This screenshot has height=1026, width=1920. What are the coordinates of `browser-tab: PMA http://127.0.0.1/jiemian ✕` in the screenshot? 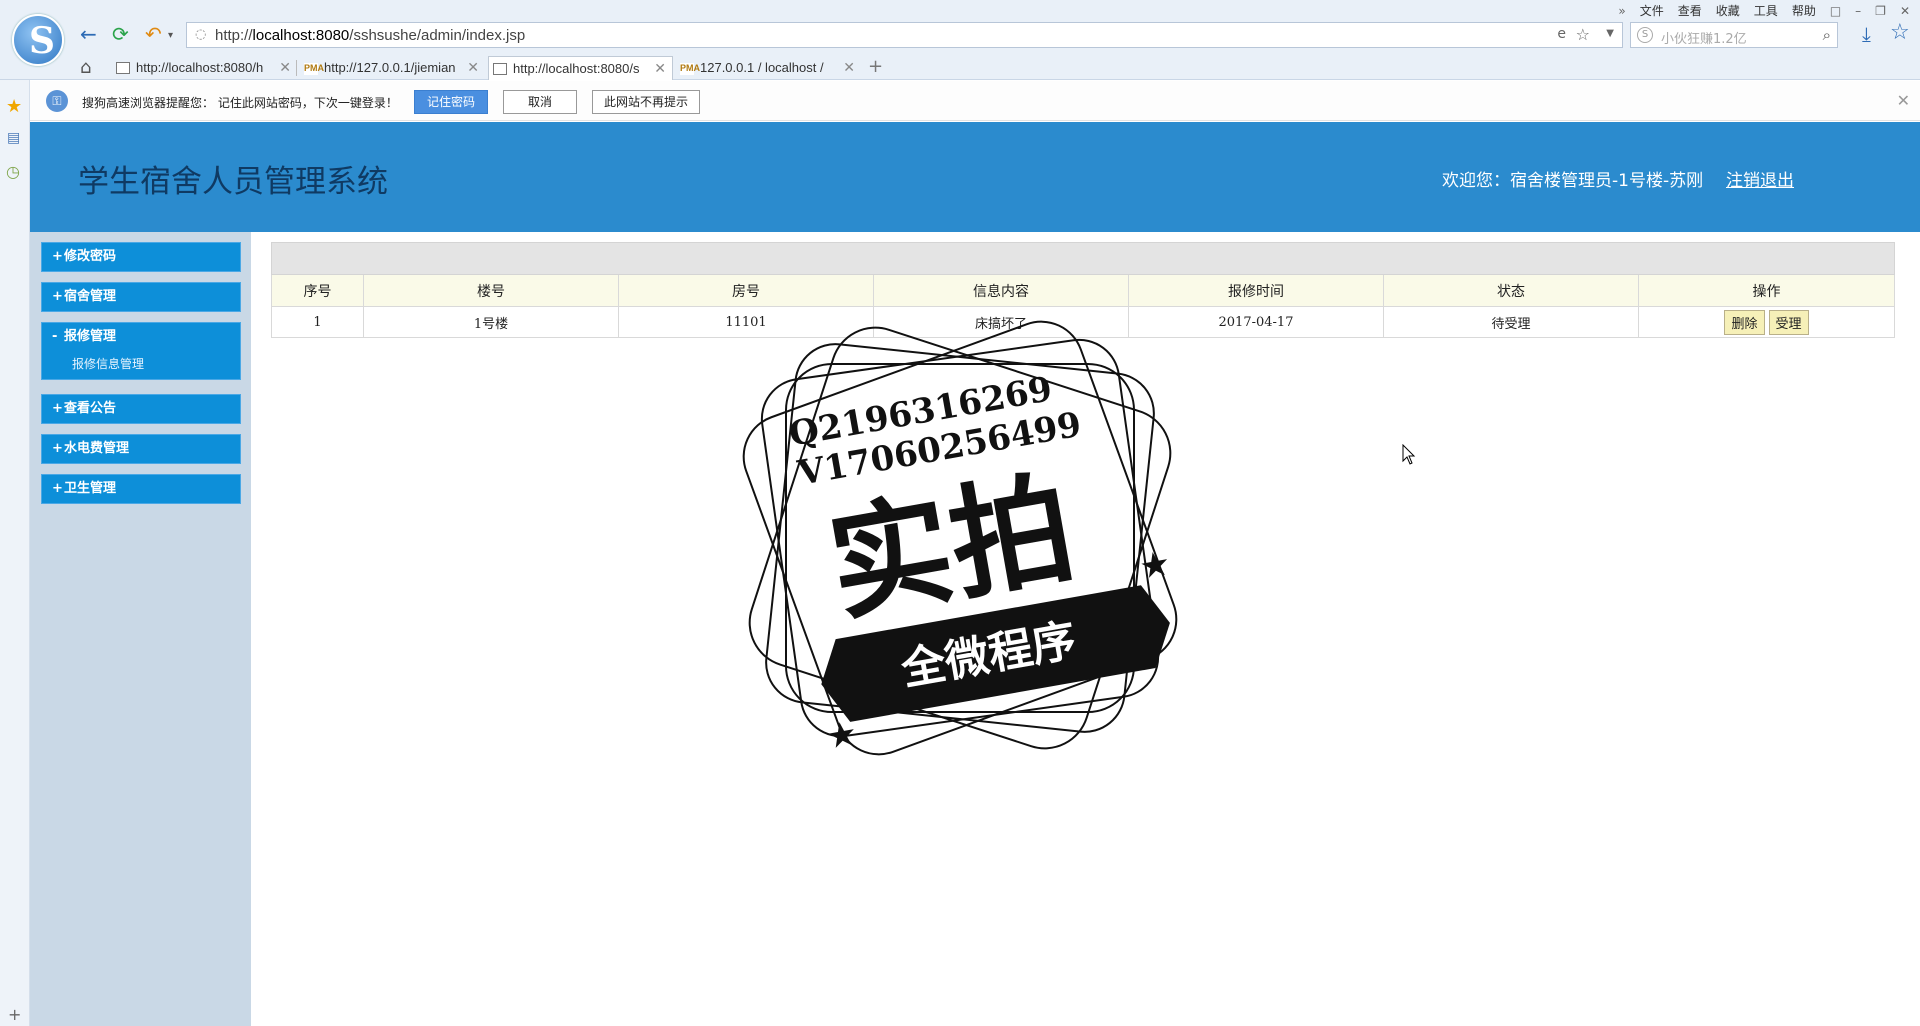 It's located at (392, 68).